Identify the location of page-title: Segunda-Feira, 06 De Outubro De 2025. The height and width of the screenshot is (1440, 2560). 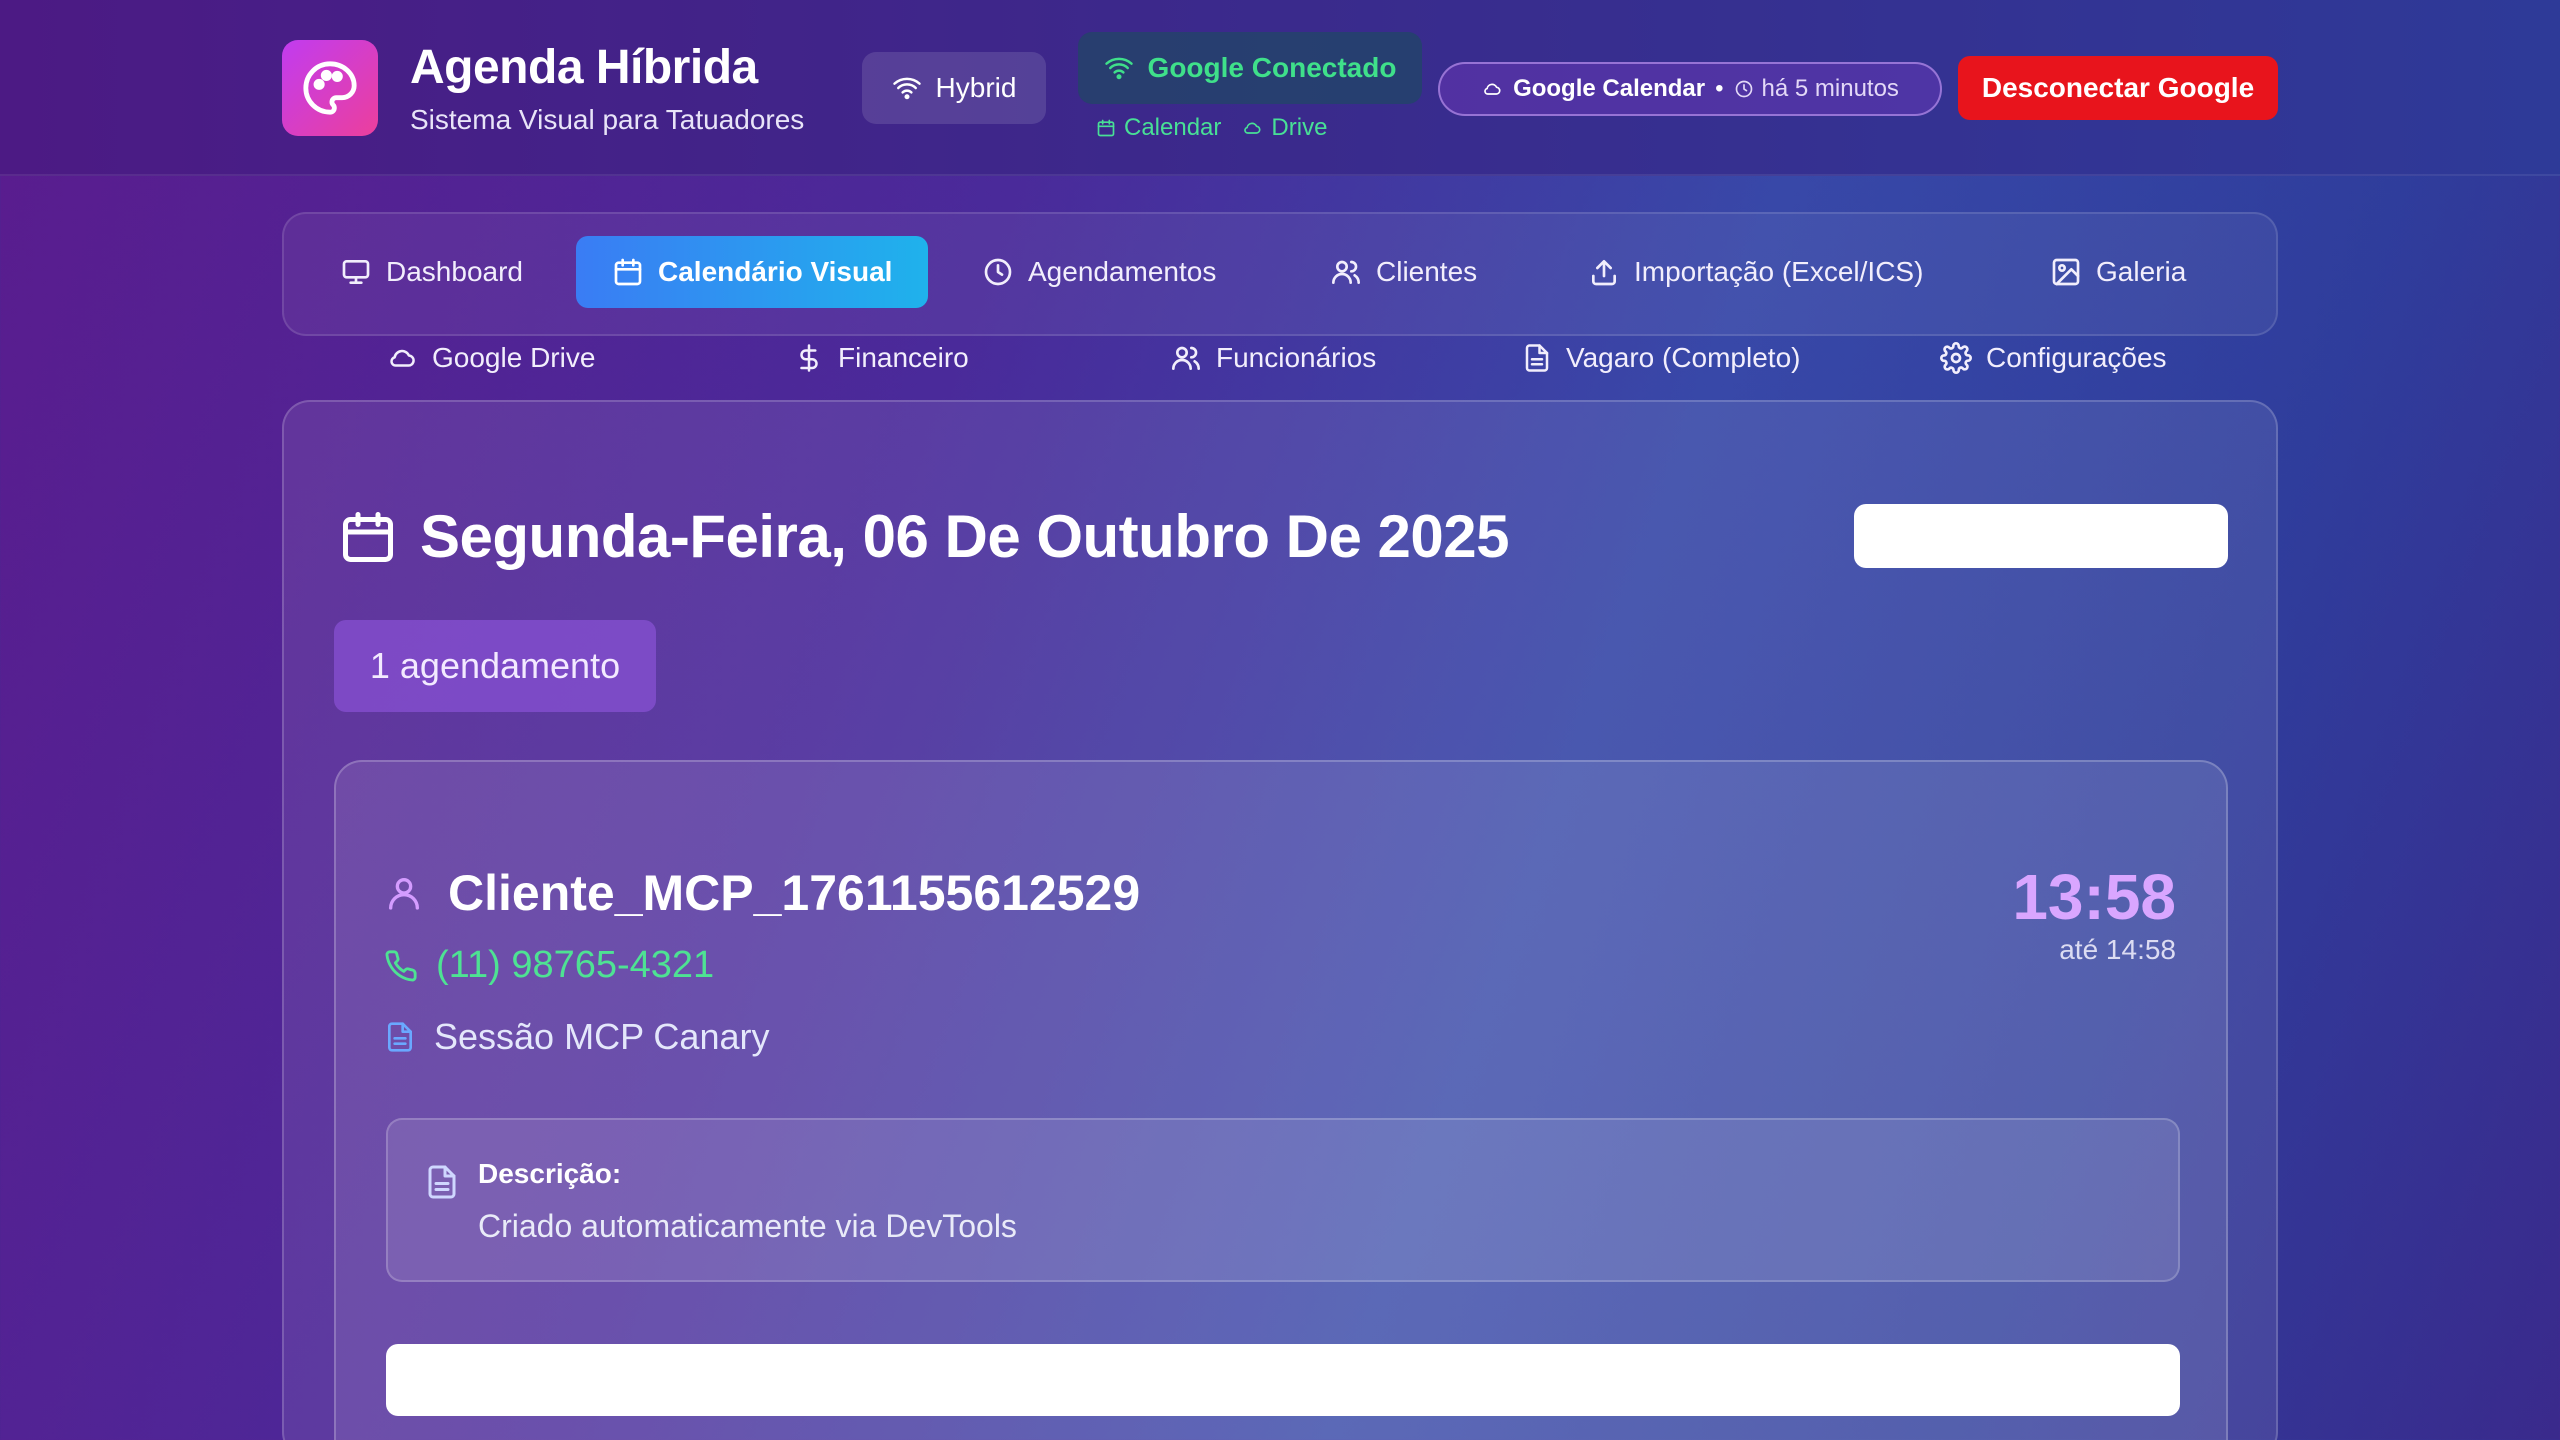
(964, 536).